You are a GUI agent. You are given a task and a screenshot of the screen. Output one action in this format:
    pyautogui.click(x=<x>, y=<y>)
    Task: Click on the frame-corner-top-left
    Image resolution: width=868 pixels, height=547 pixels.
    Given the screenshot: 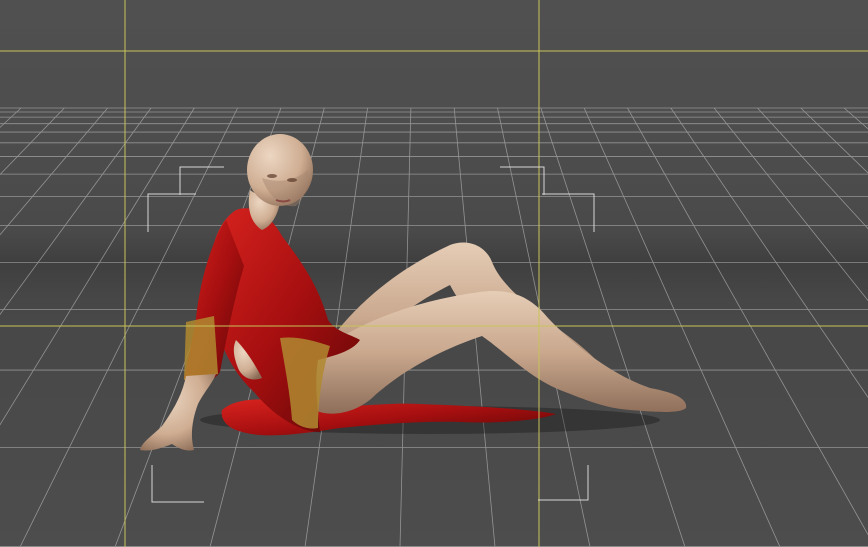 What is the action you would take?
    pyautogui.click(x=201, y=180)
    